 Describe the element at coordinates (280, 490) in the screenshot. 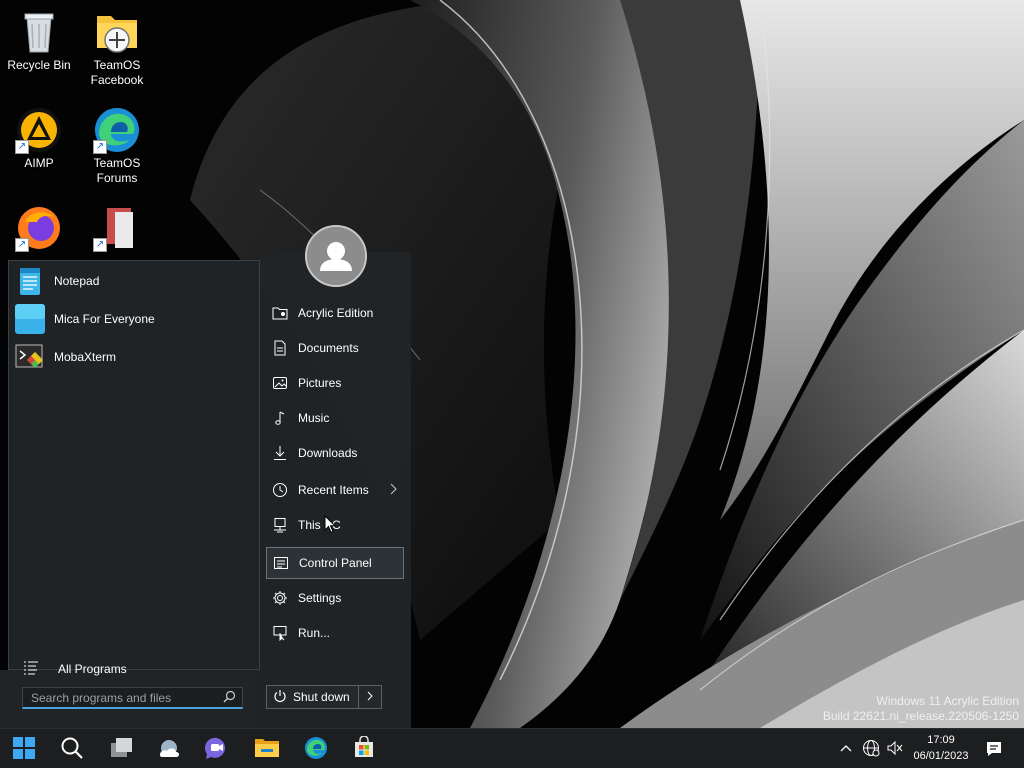

I see `clock-icon` at that location.